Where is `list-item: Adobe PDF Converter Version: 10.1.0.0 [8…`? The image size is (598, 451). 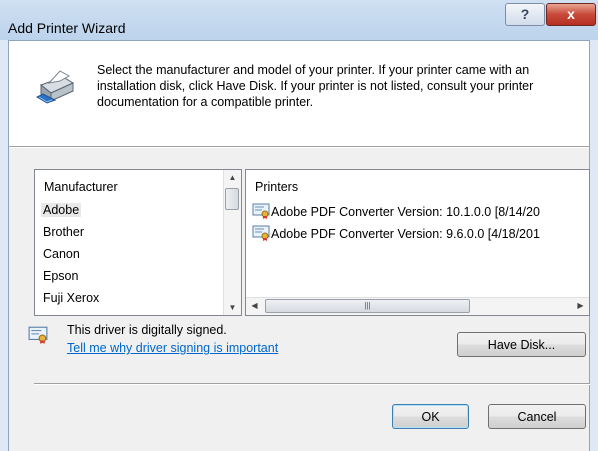 list-item: Adobe PDF Converter Version: 10.1.0.0 [8… is located at coordinates (396, 211).